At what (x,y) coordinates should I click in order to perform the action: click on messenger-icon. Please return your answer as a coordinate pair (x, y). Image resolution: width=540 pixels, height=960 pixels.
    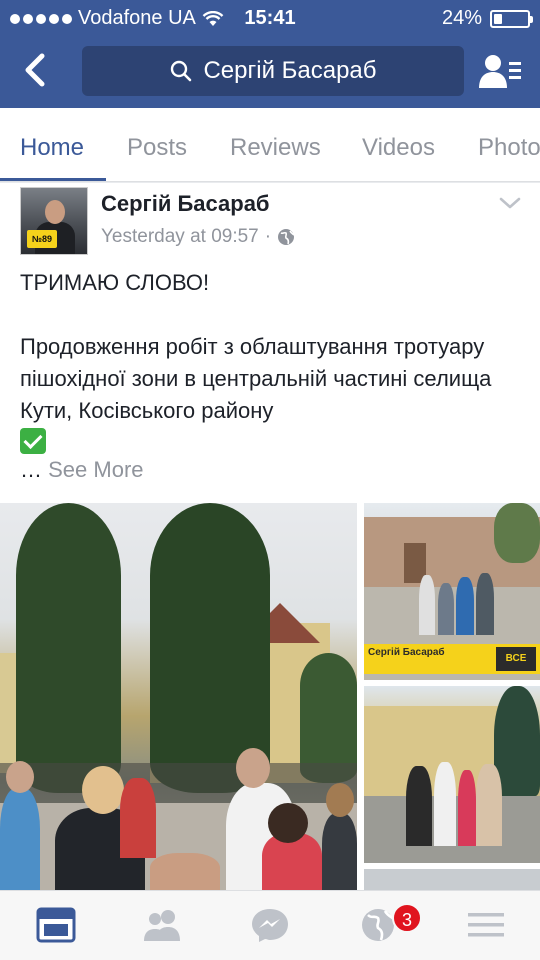
    Looking at the image, I should click on (270, 925).